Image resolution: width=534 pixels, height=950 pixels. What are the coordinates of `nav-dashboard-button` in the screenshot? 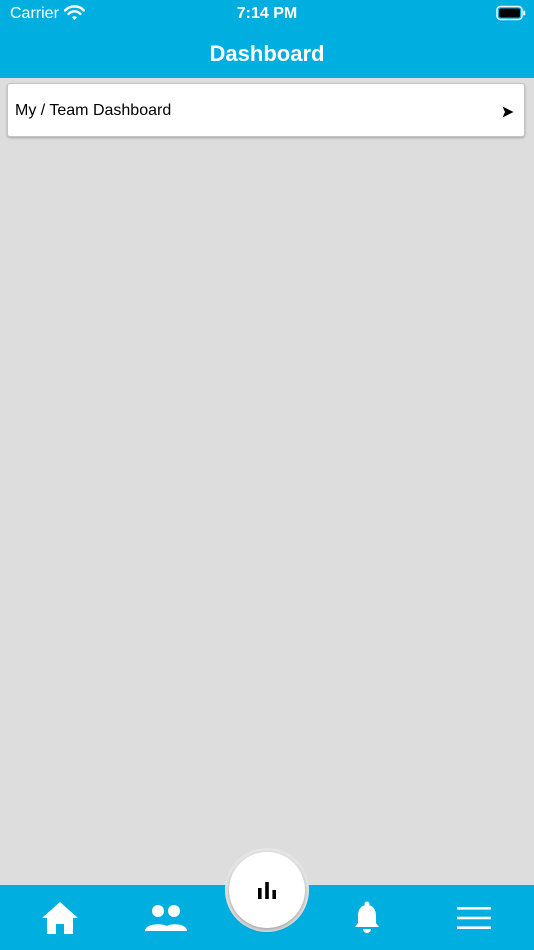 It's located at (267, 890).